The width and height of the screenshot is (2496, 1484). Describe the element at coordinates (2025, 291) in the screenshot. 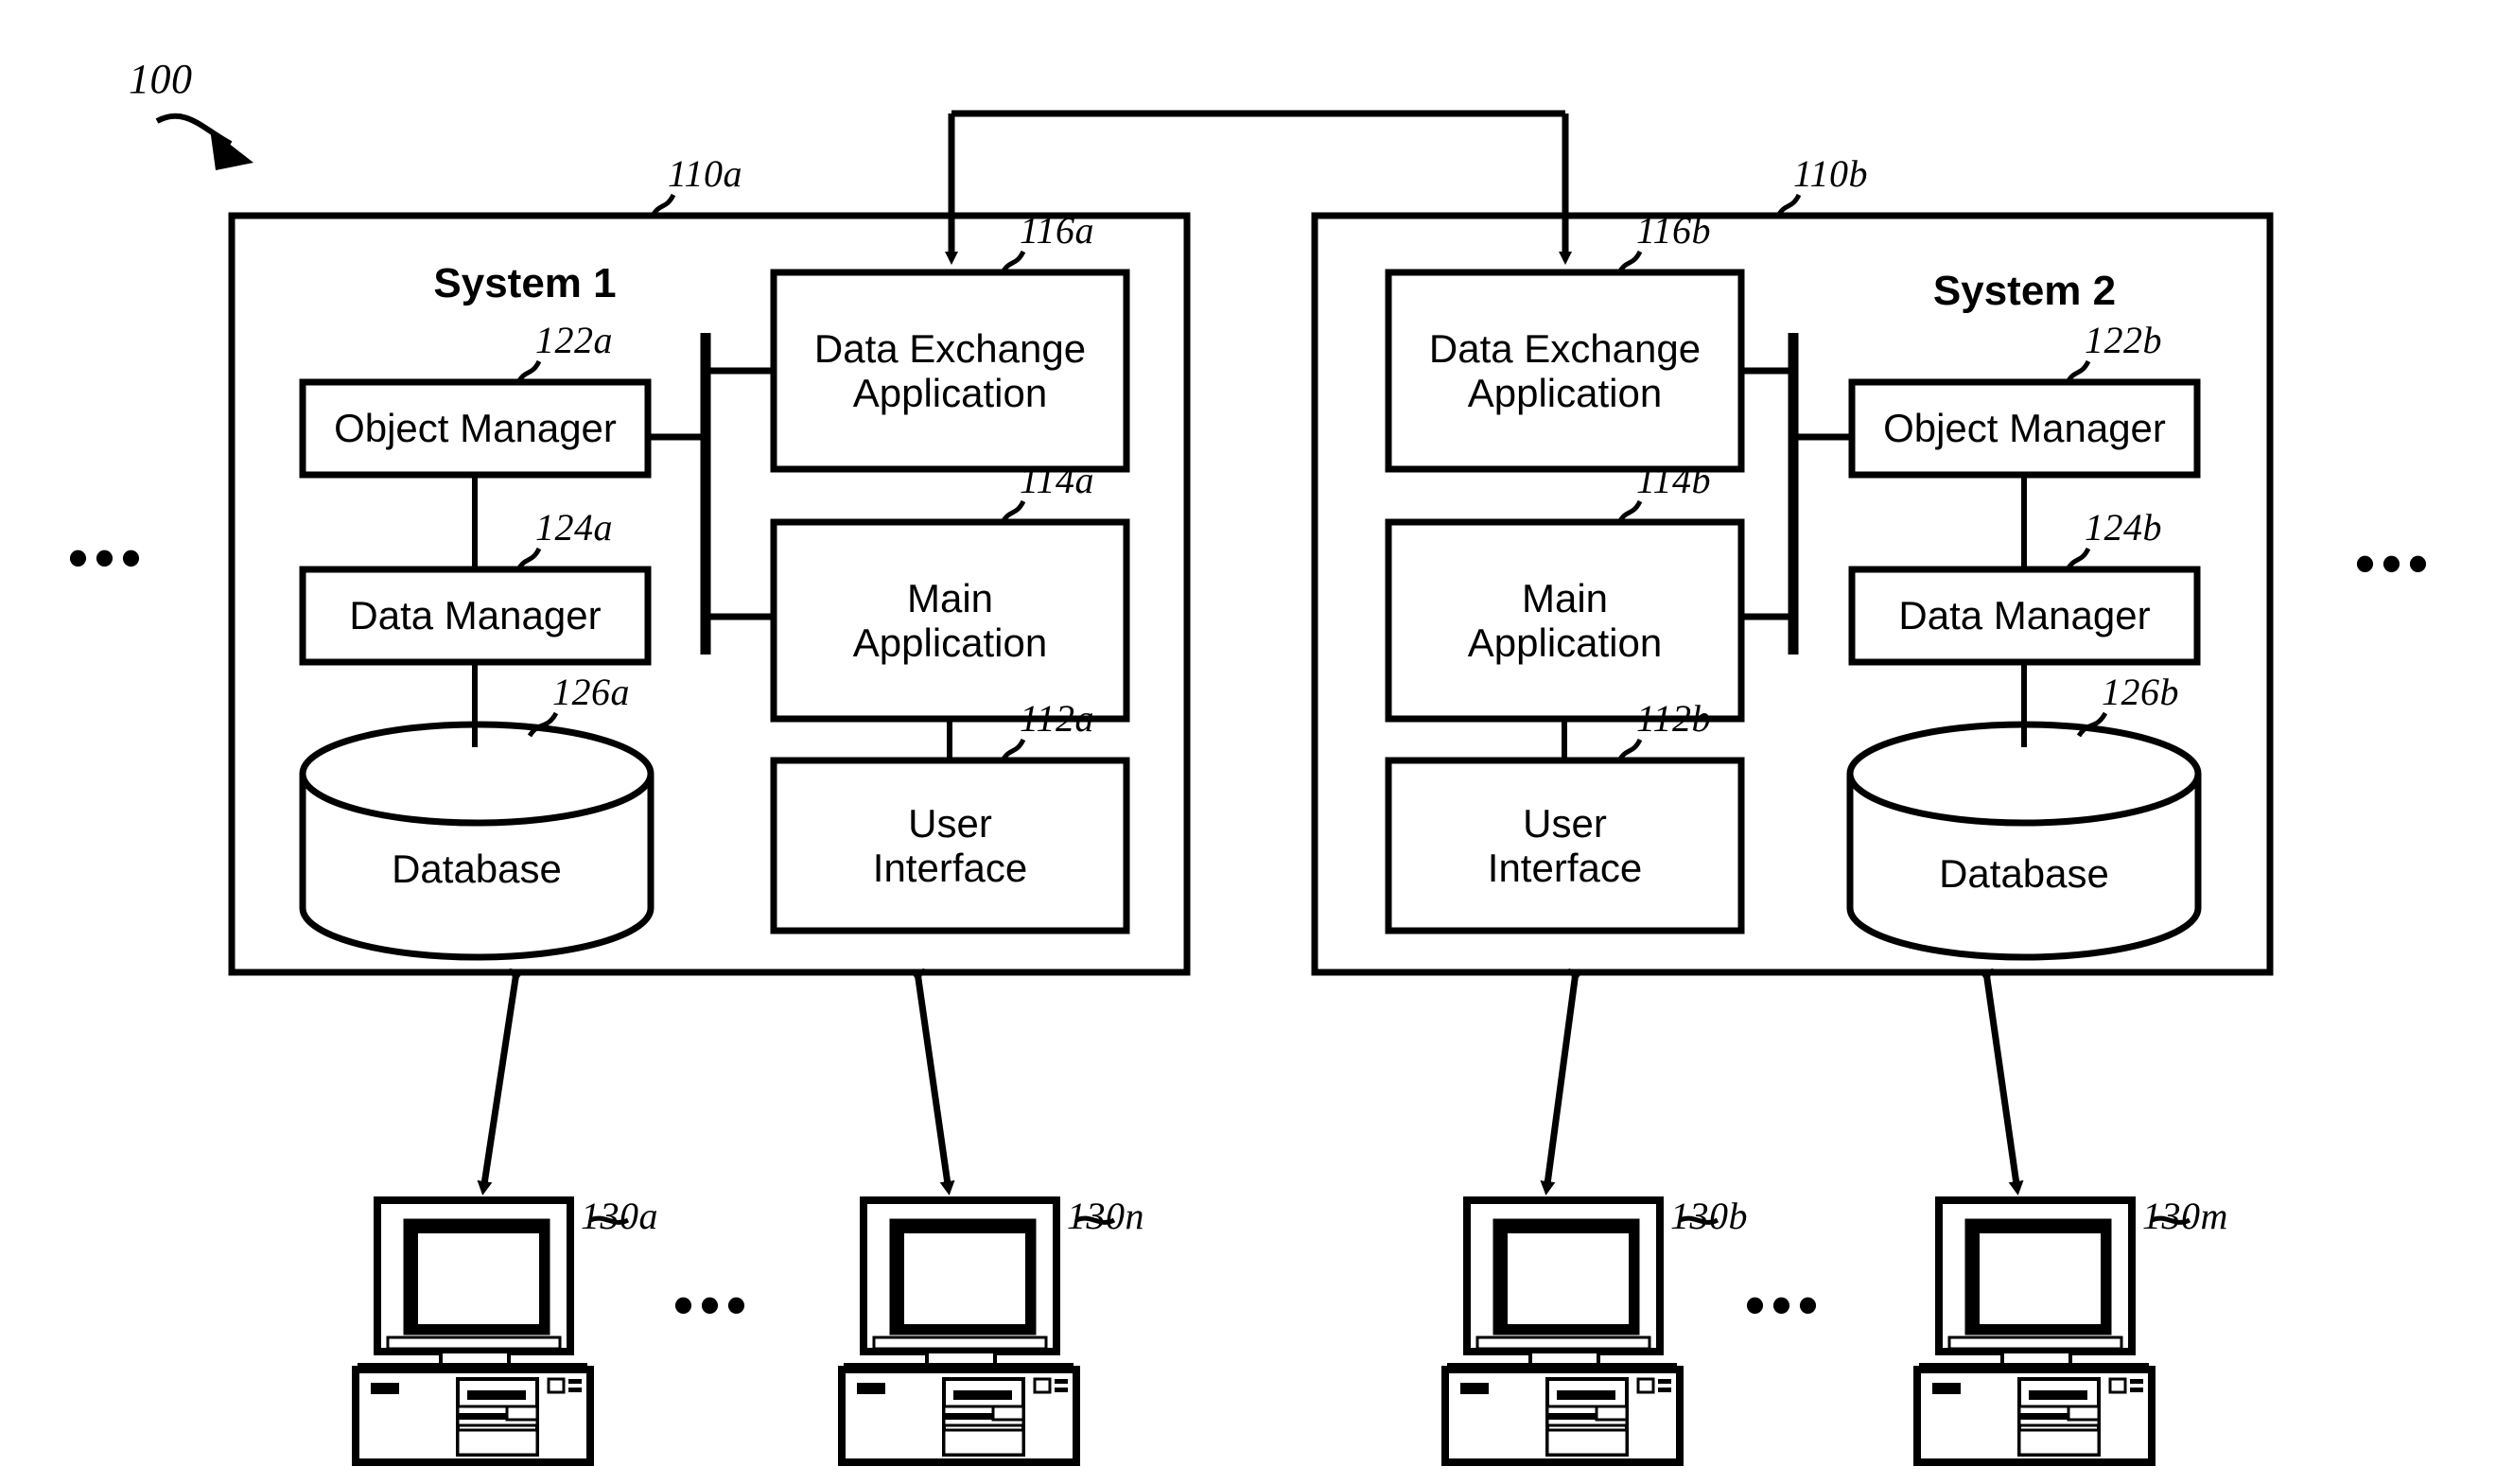

I see `system-2-title: System 2` at that location.